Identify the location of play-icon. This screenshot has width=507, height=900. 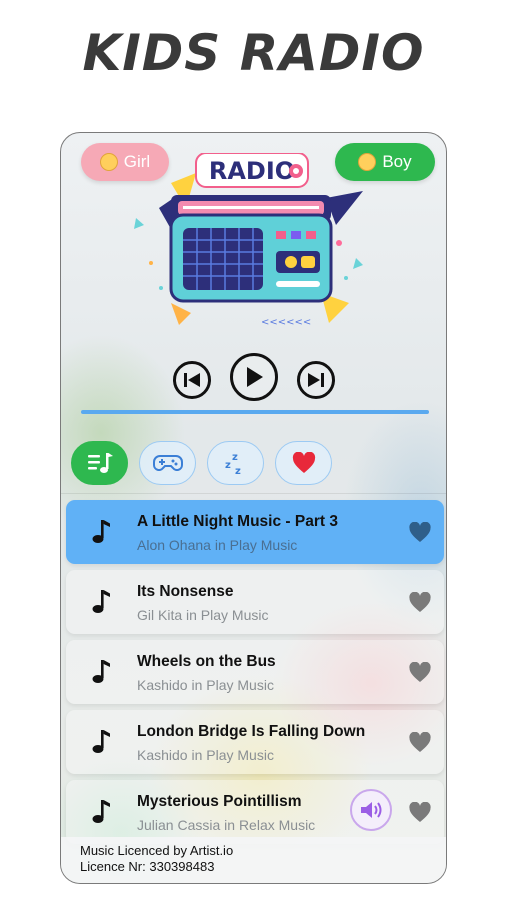
(255, 377).